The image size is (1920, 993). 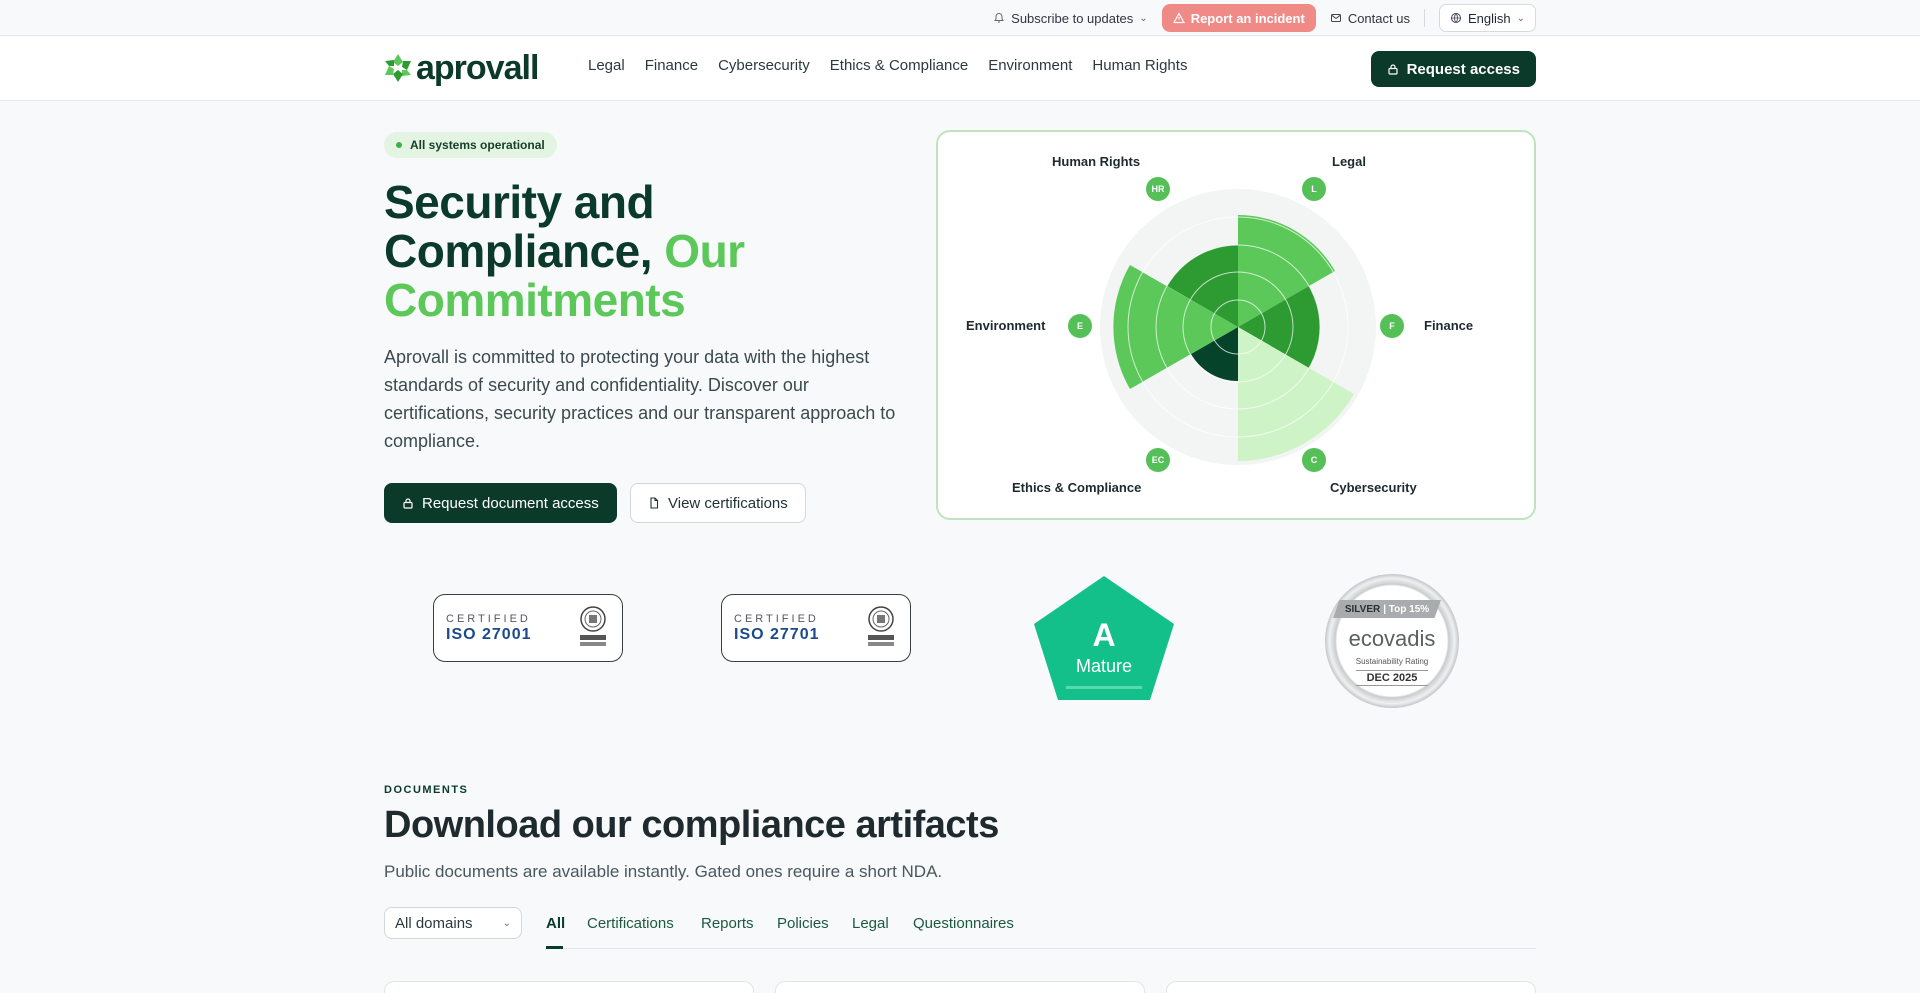 What do you see at coordinates (1378, 18) in the screenshot?
I see `contact-label: Contact us` at bounding box center [1378, 18].